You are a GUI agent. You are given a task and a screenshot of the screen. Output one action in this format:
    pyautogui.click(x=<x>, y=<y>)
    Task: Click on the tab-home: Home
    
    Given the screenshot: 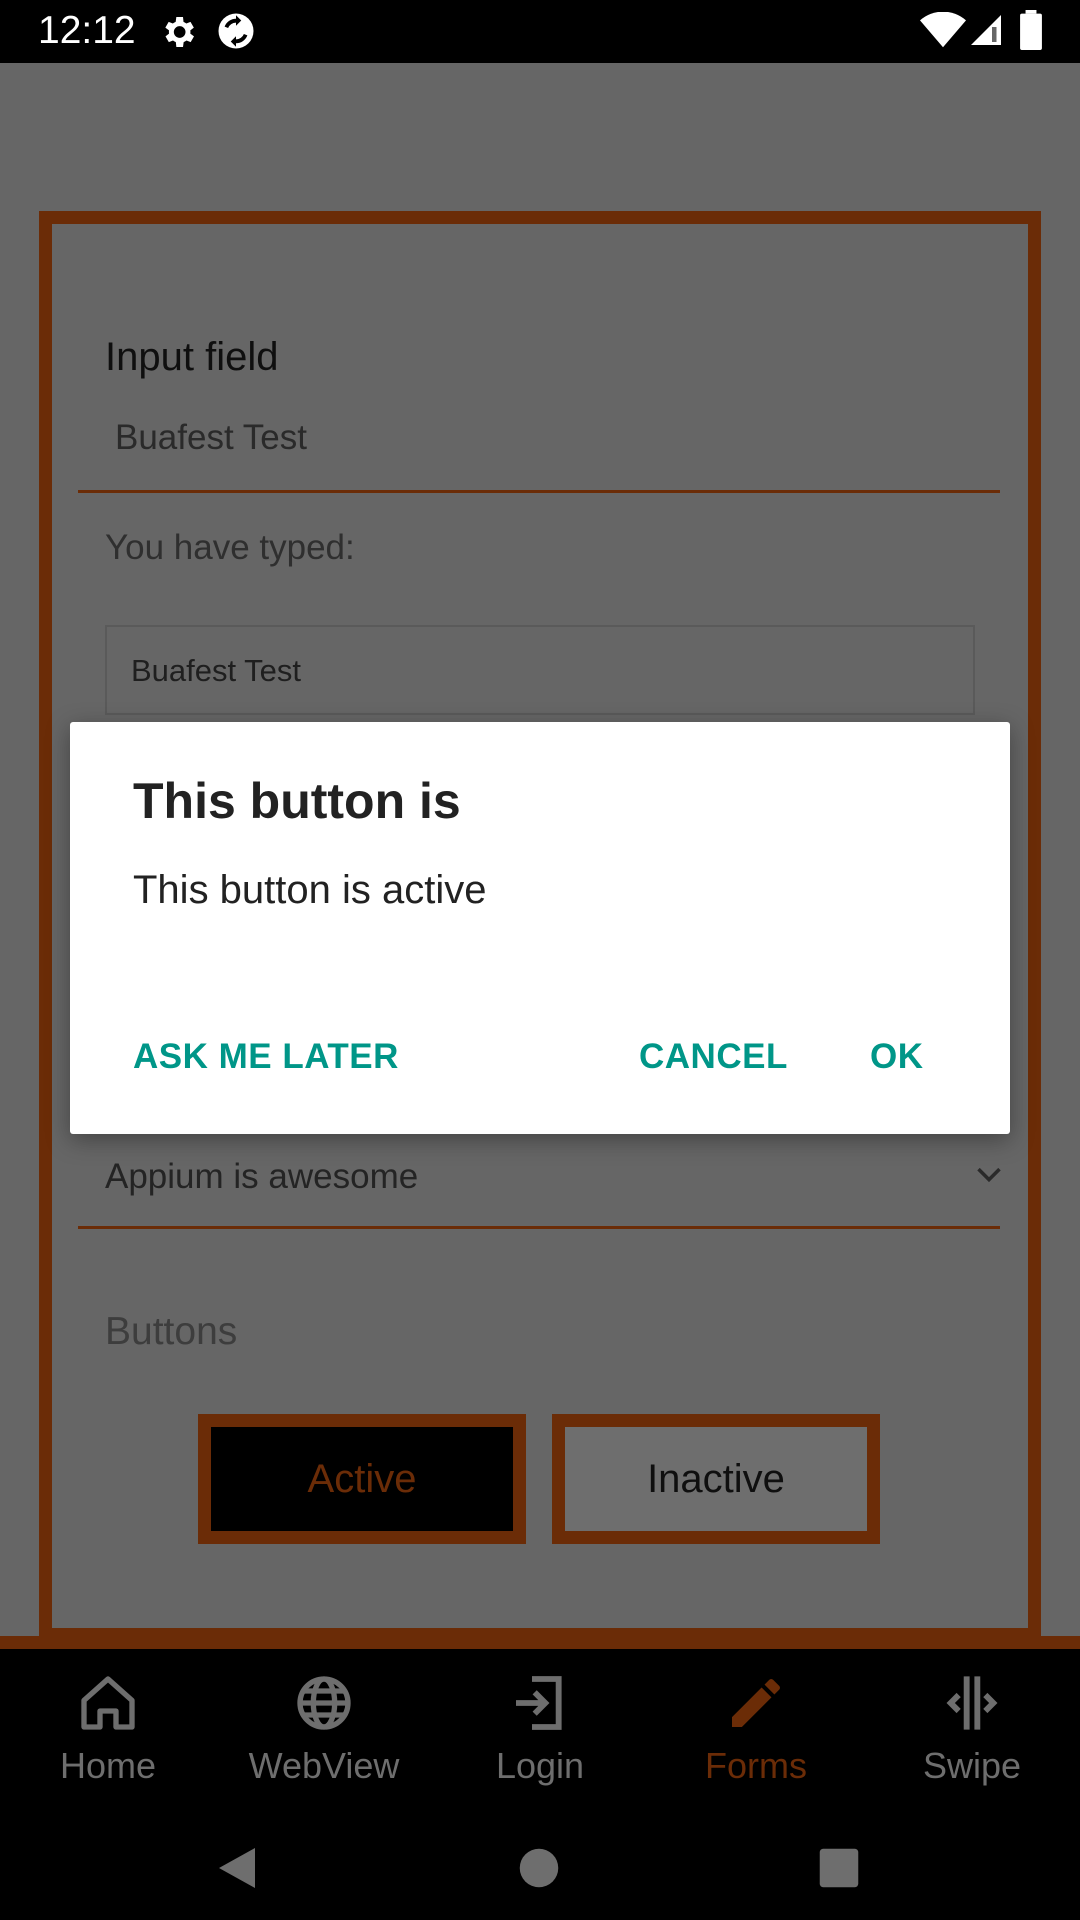 What is the action you would take?
    pyautogui.click(x=108, y=1729)
    